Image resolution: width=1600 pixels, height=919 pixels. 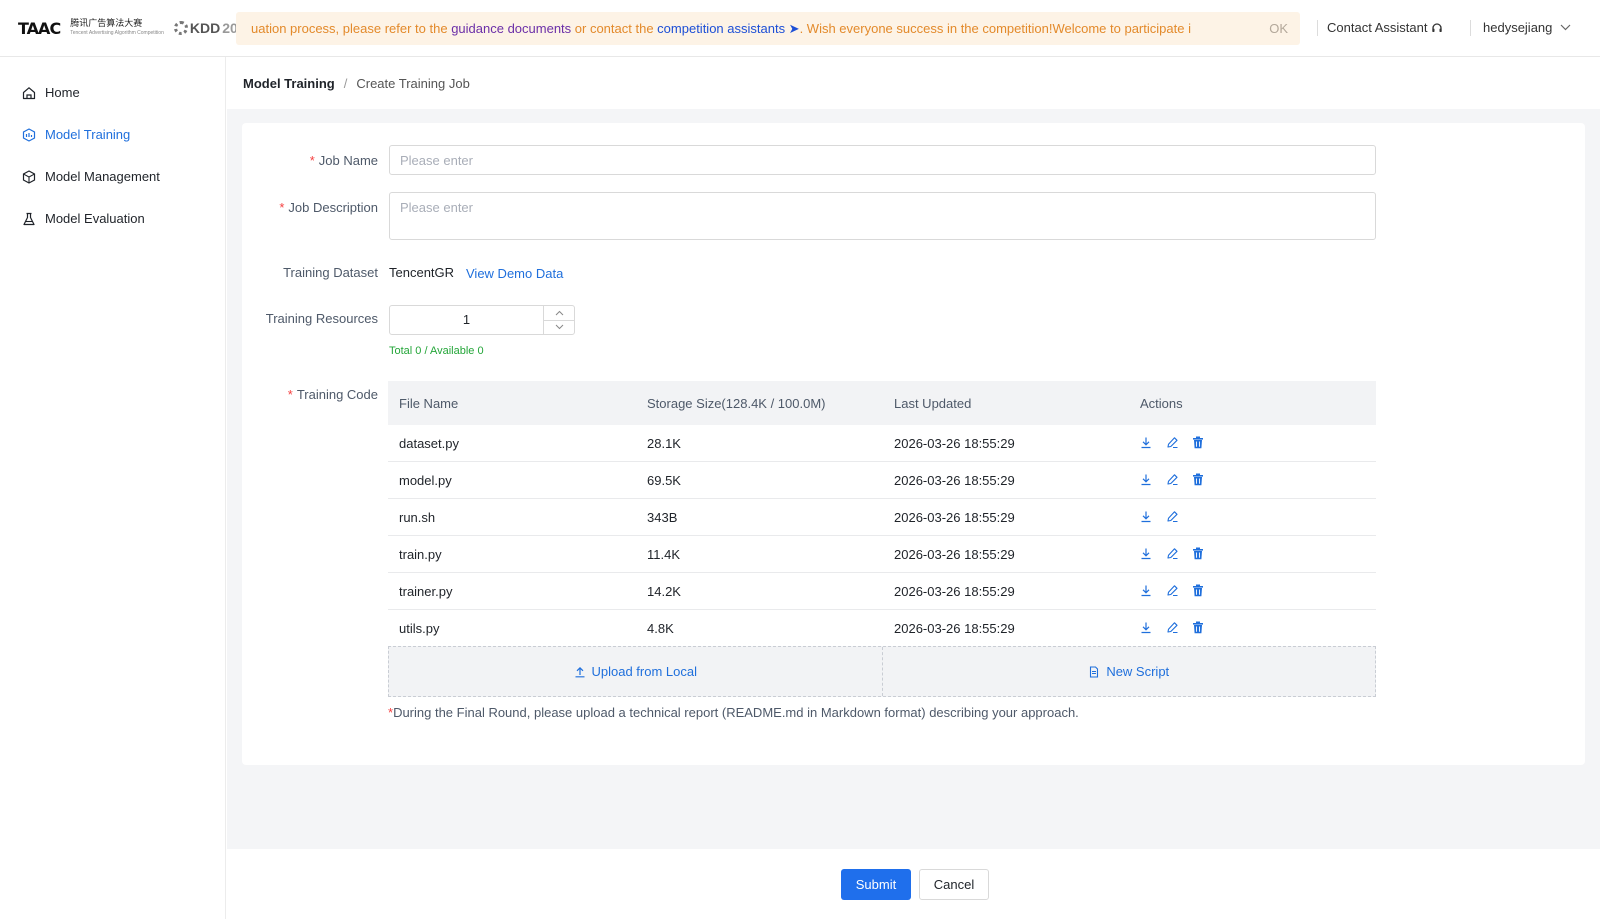 What do you see at coordinates (321, 318) in the screenshot?
I see `training-resources-label: Training Resources` at bounding box center [321, 318].